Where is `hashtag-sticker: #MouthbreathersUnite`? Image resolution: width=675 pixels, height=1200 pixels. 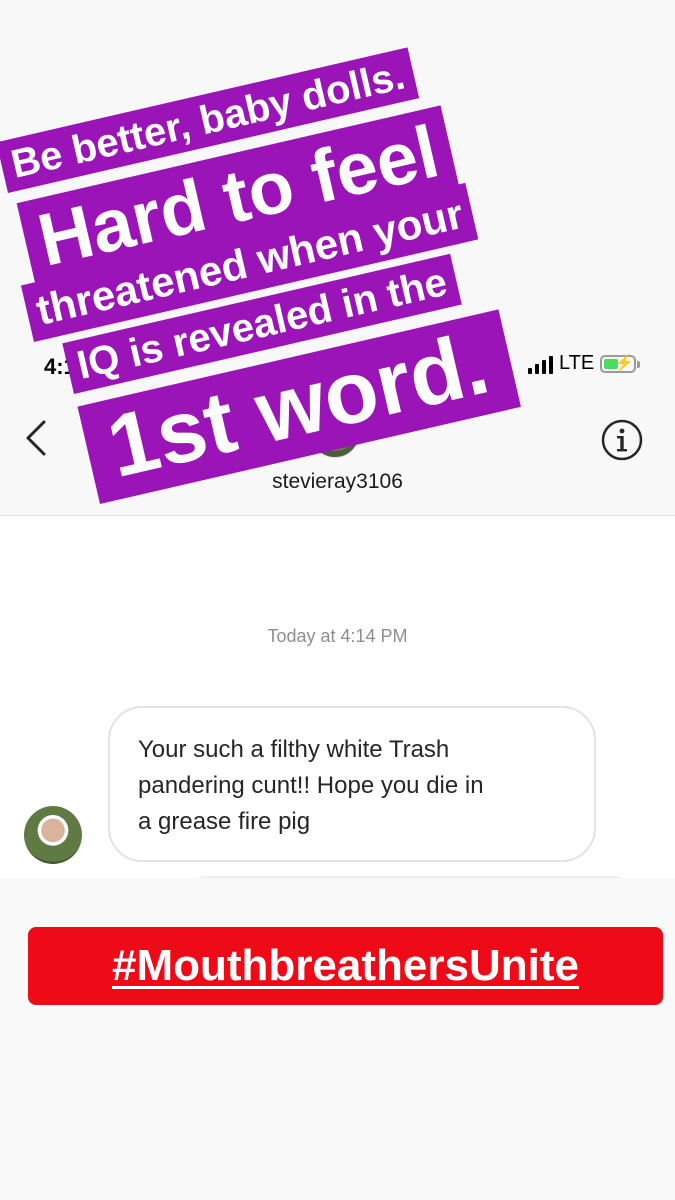 hashtag-sticker: #MouthbreathersUnite is located at coordinates (345, 966).